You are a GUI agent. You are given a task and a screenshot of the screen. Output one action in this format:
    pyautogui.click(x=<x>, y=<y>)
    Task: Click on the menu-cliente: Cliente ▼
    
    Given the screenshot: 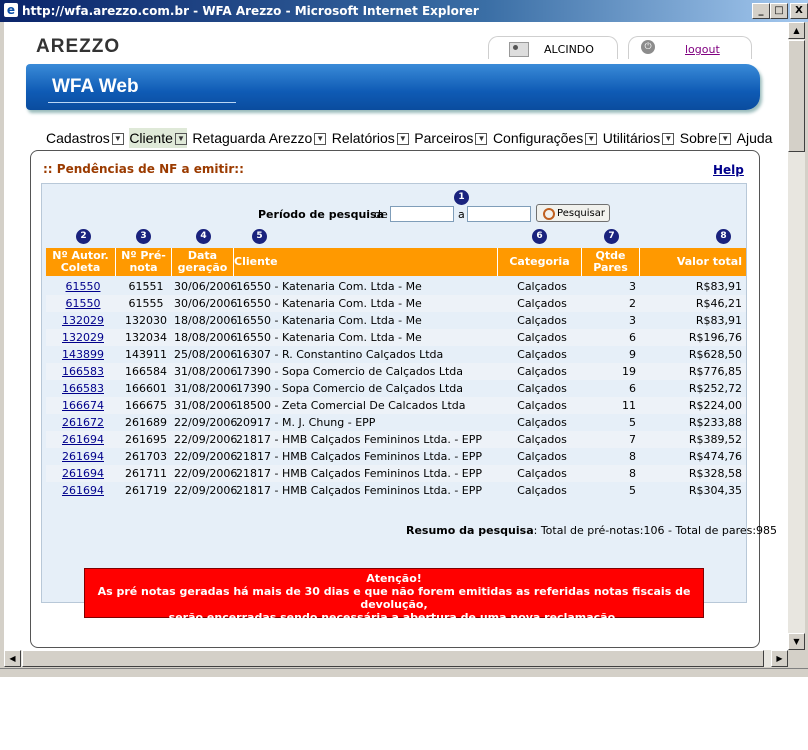 What is the action you would take?
    pyautogui.click(x=158, y=138)
    